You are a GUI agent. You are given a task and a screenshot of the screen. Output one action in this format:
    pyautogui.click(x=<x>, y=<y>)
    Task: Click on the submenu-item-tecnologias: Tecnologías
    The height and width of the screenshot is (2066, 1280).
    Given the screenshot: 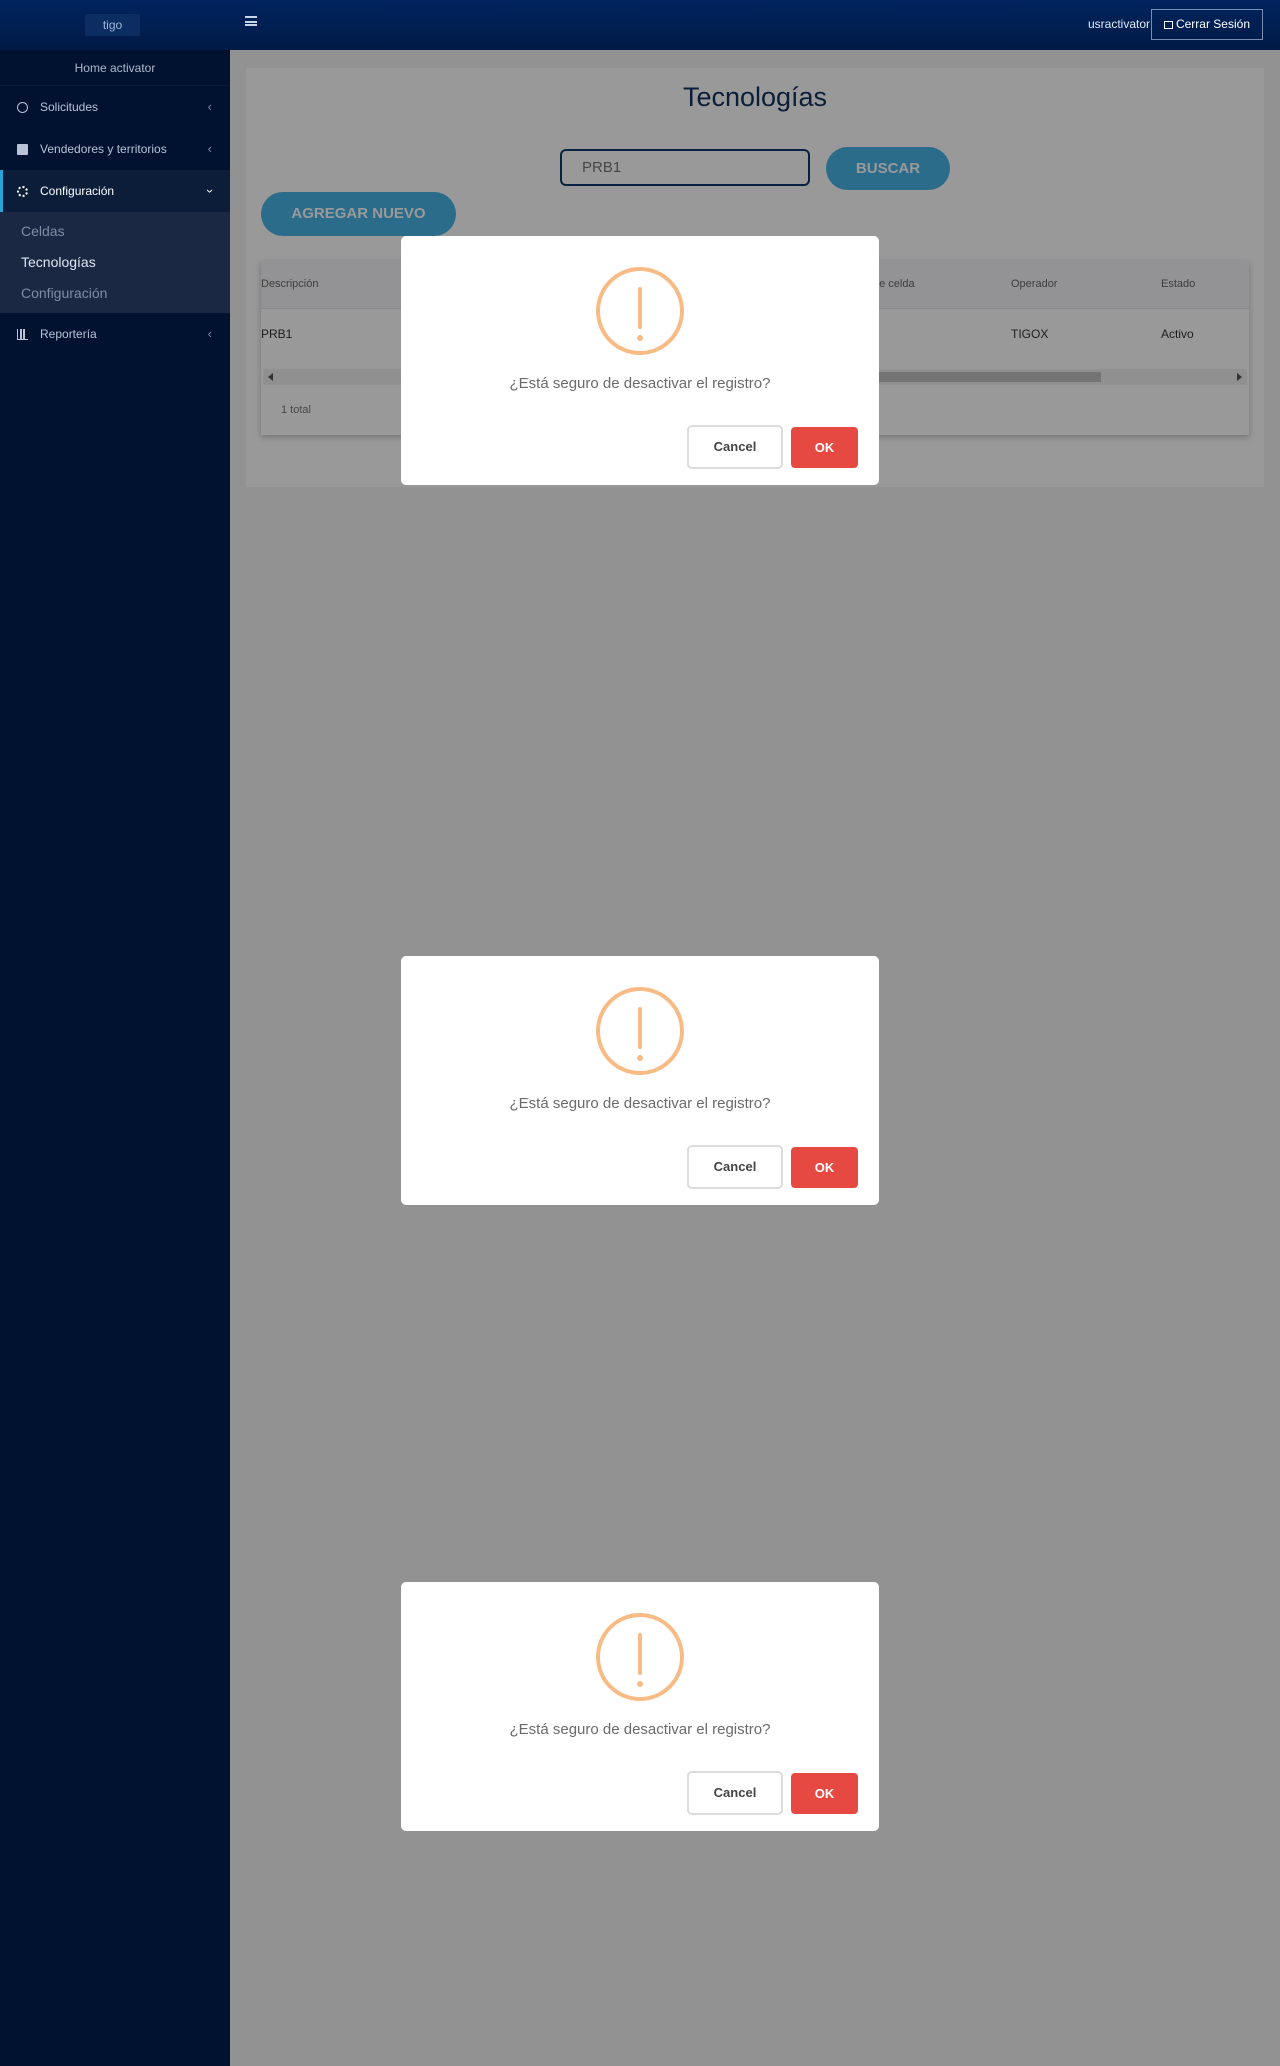 What is the action you would take?
    pyautogui.click(x=115, y=262)
    